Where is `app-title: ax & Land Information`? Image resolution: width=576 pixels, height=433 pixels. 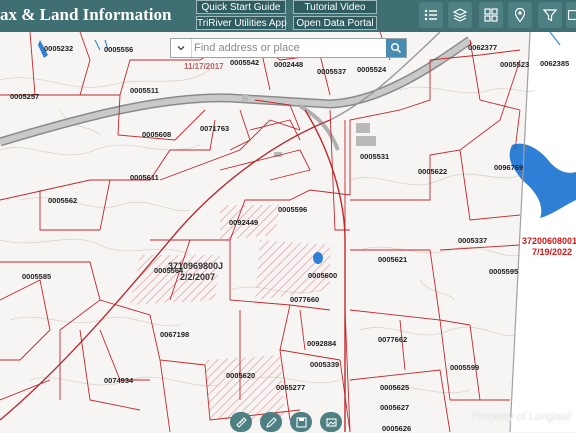 app-title: ax & Land Information is located at coordinates (86, 14).